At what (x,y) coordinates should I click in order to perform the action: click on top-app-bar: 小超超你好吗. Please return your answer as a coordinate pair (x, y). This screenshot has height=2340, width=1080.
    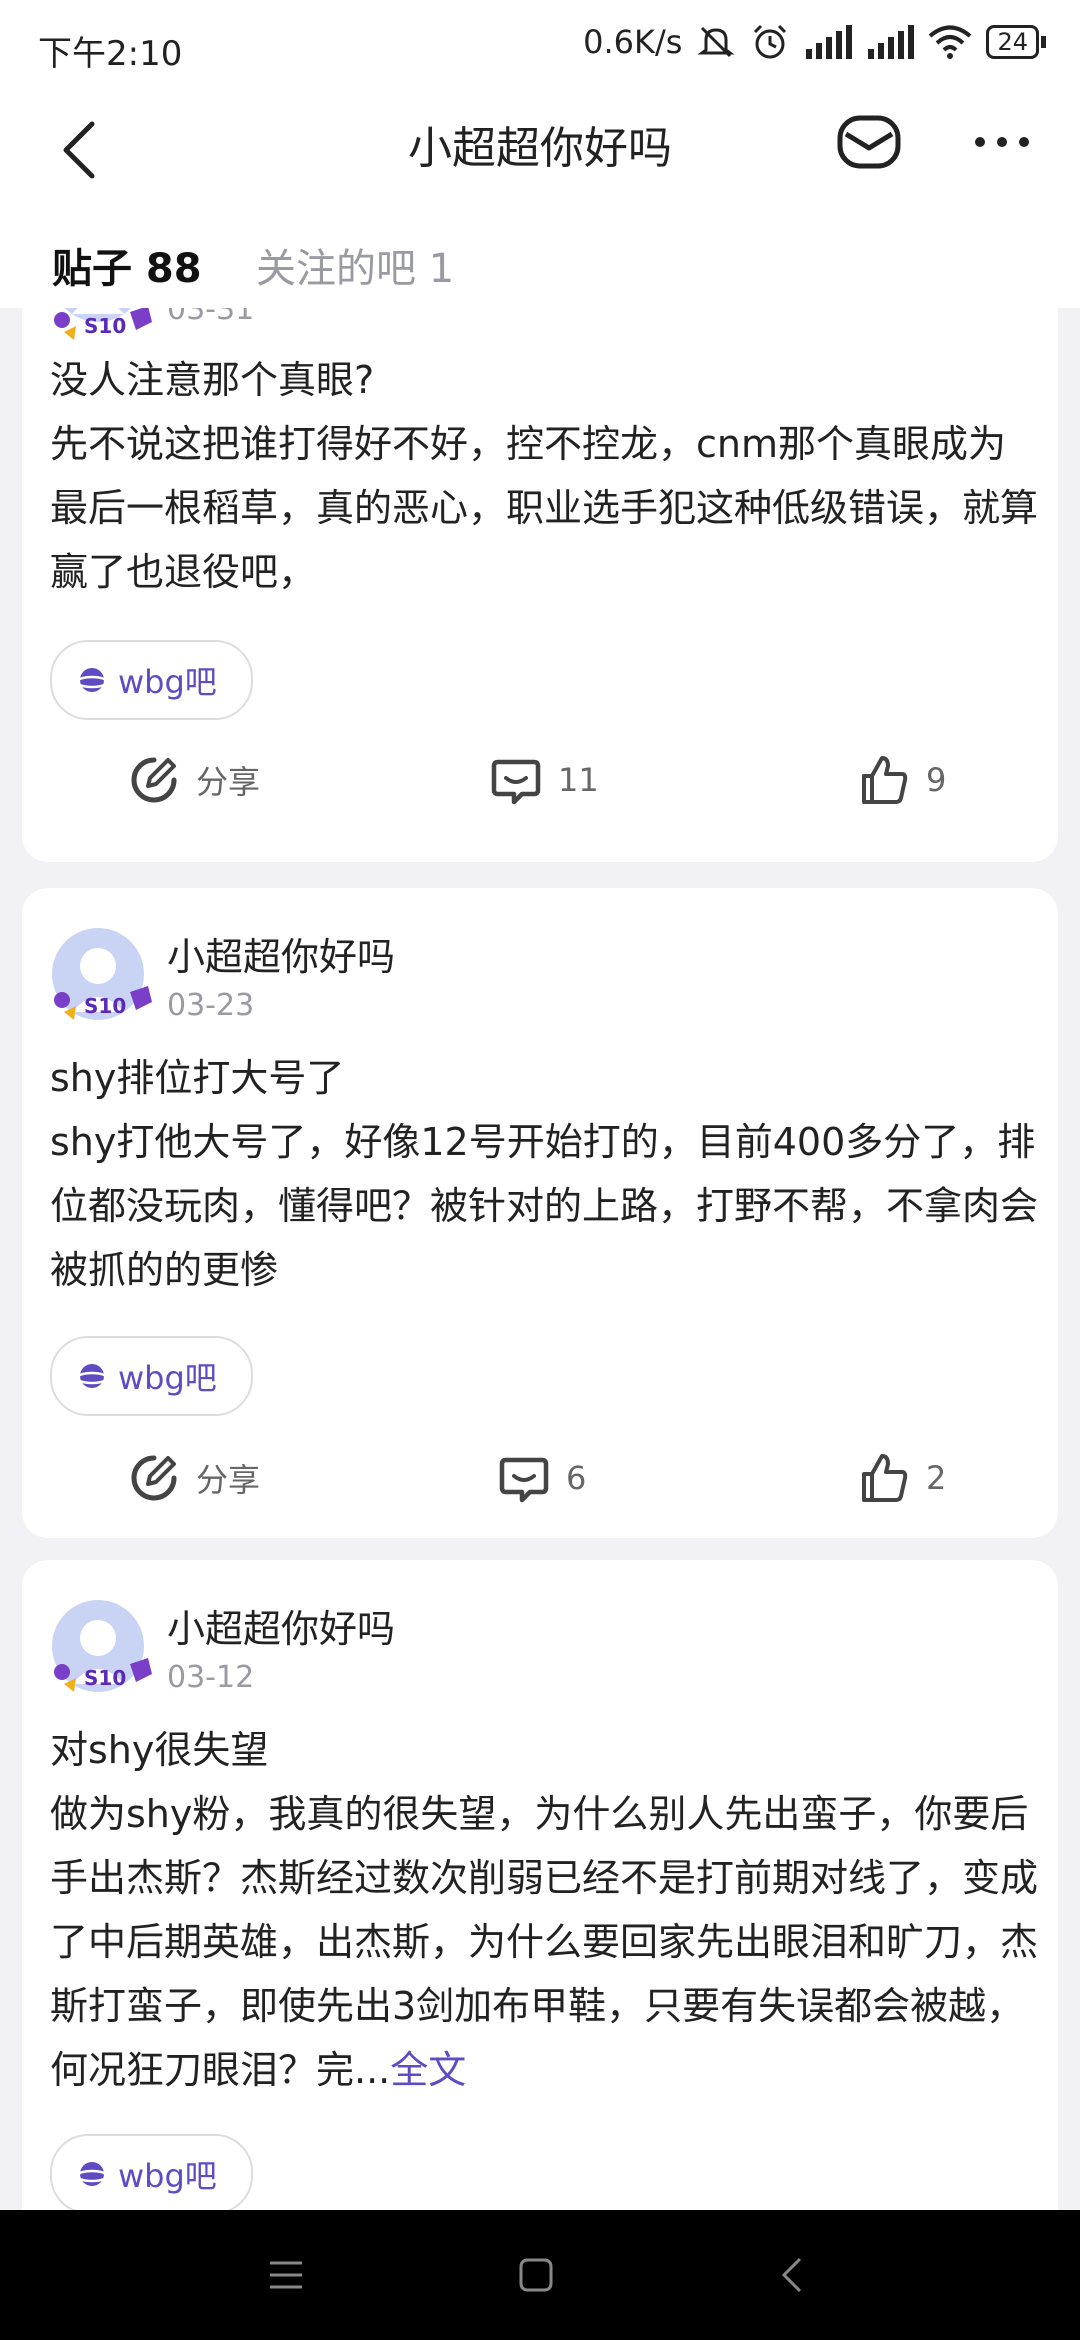
    Looking at the image, I should click on (540, 156).